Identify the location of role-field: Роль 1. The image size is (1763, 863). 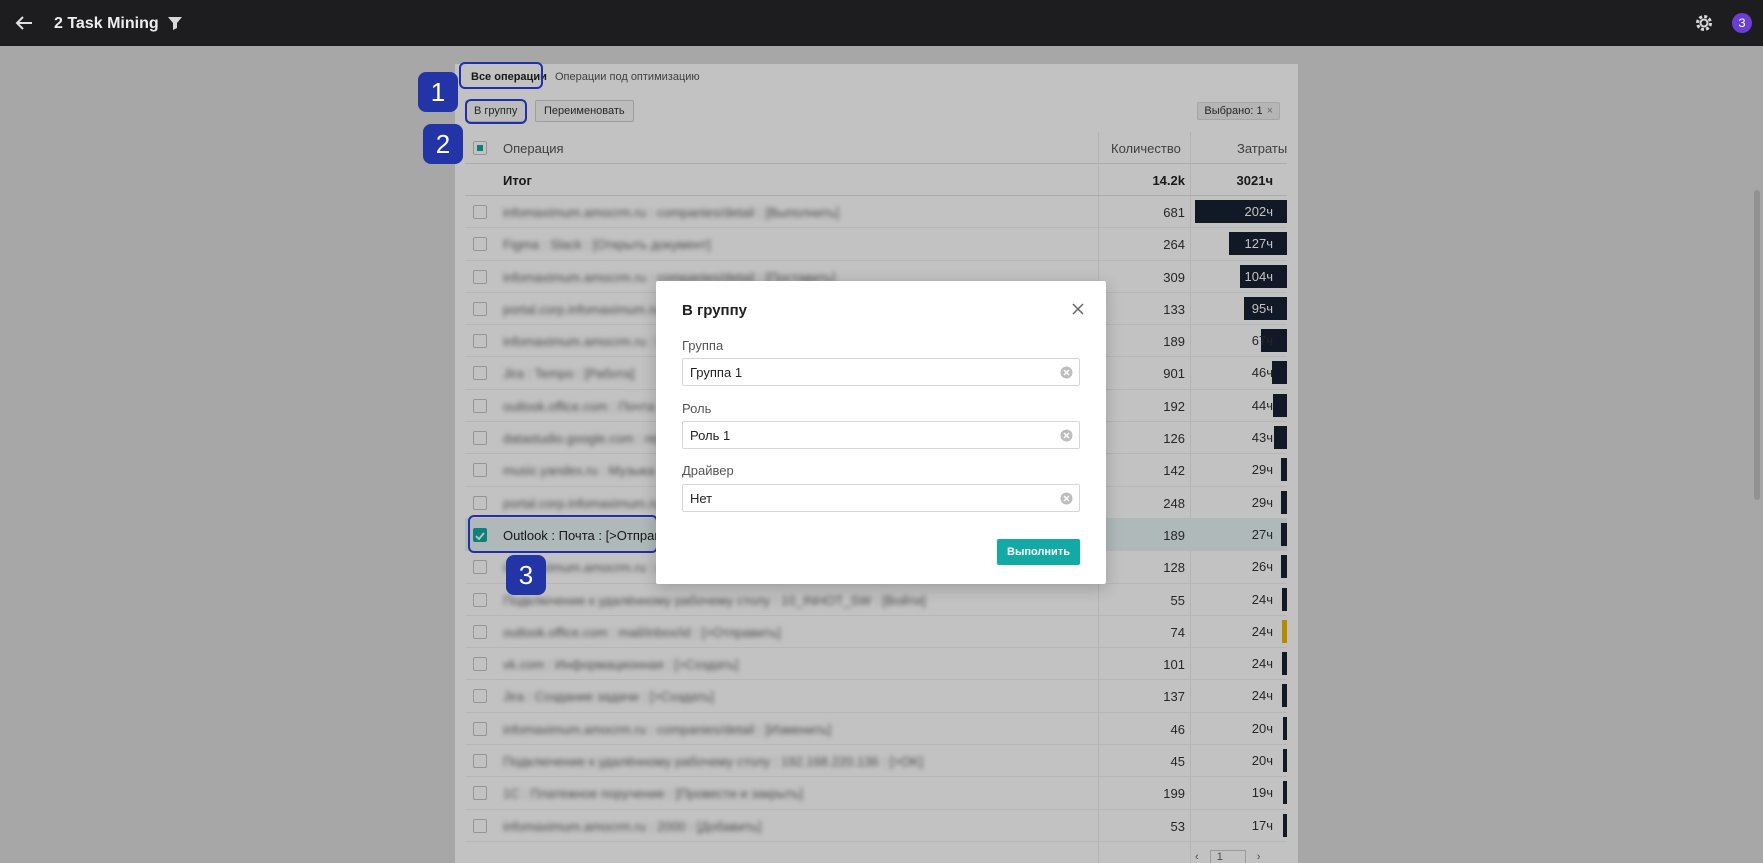
(881, 435).